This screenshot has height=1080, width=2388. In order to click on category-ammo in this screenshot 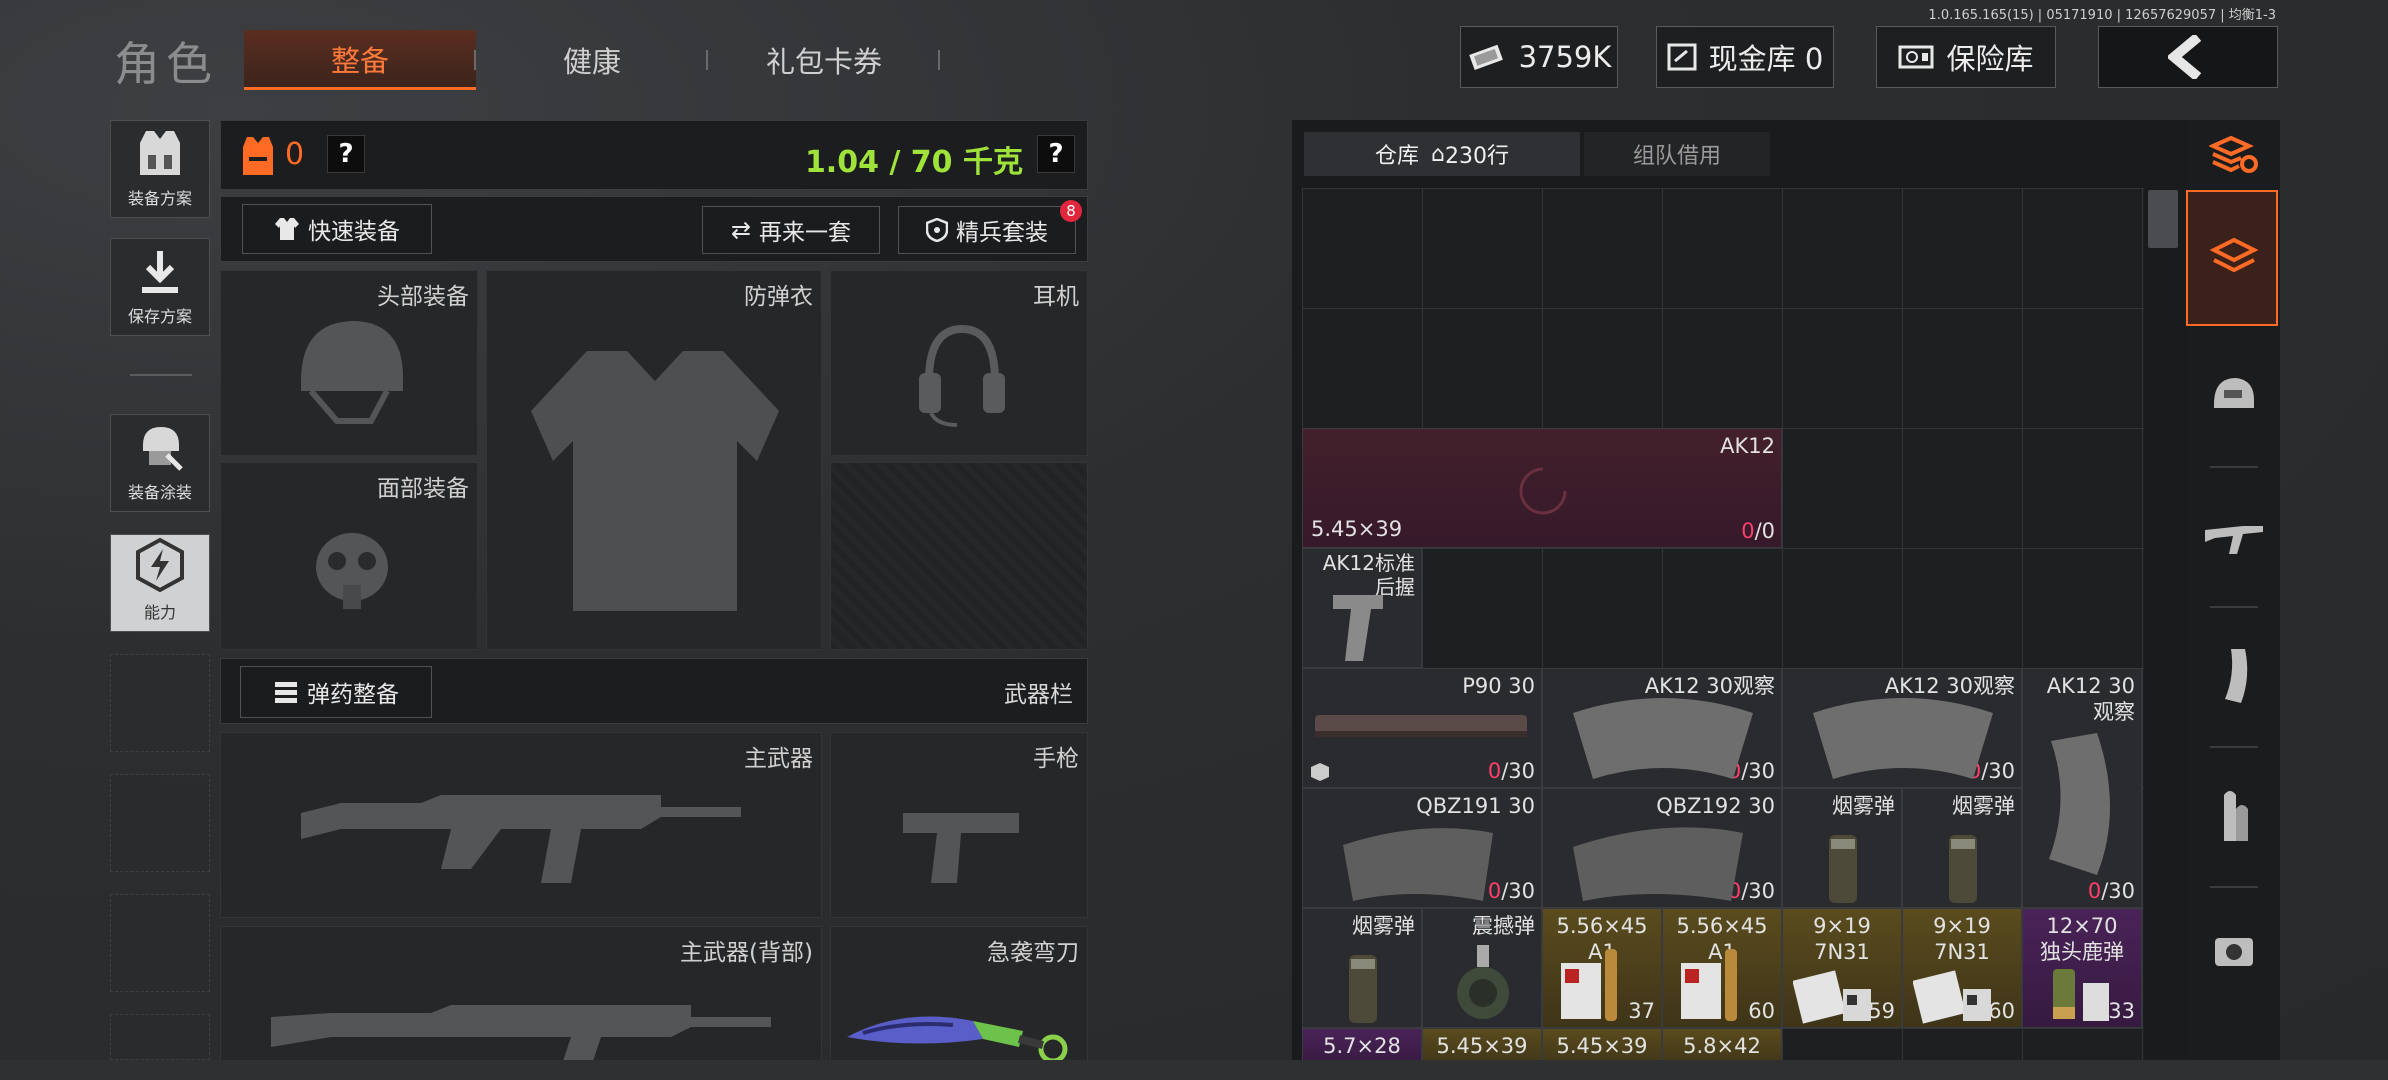, I will do `click(2234, 816)`.